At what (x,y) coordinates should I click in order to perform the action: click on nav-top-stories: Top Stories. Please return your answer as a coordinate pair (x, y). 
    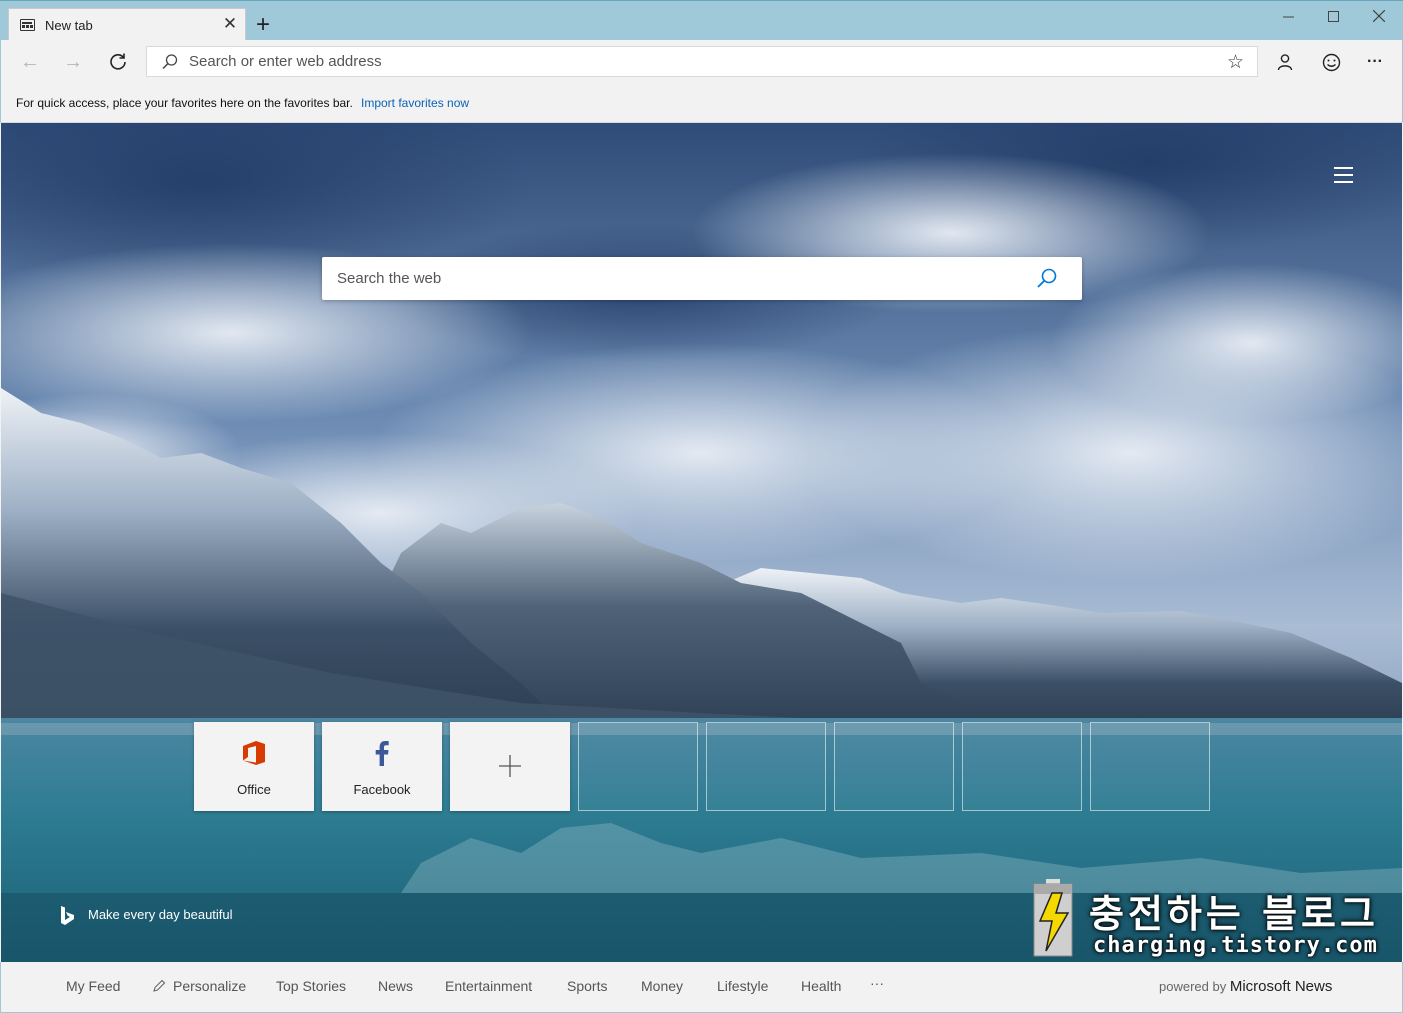
    Looking at the image, I should click on (311, 986).